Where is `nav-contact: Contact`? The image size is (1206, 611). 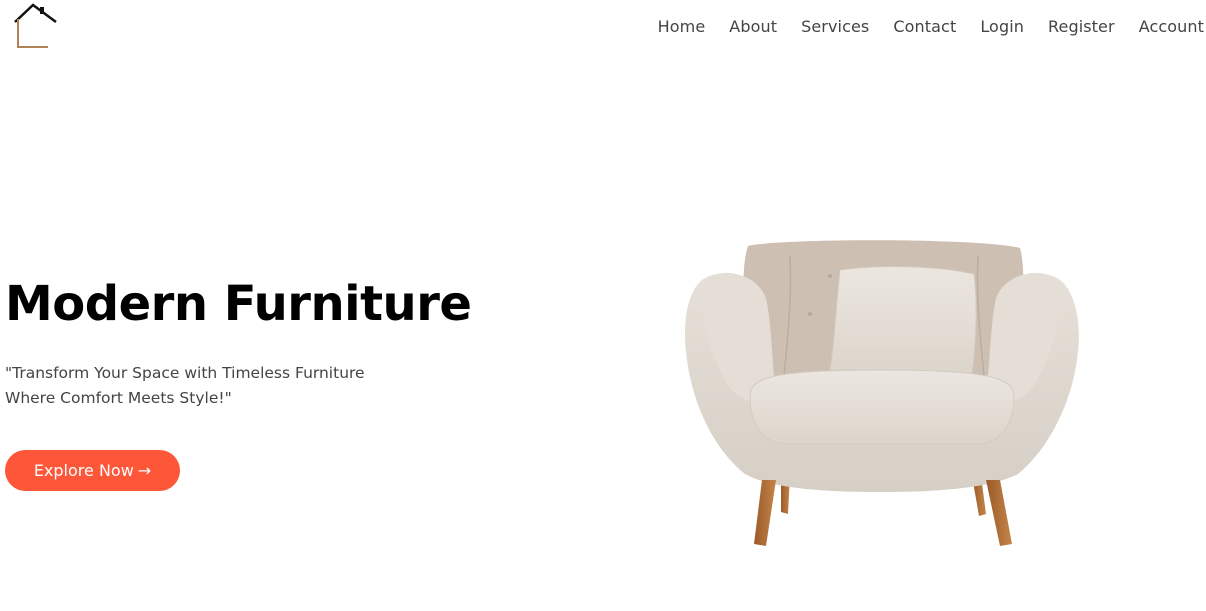 nav-contact: Contact is located at coordinates (924, 26).